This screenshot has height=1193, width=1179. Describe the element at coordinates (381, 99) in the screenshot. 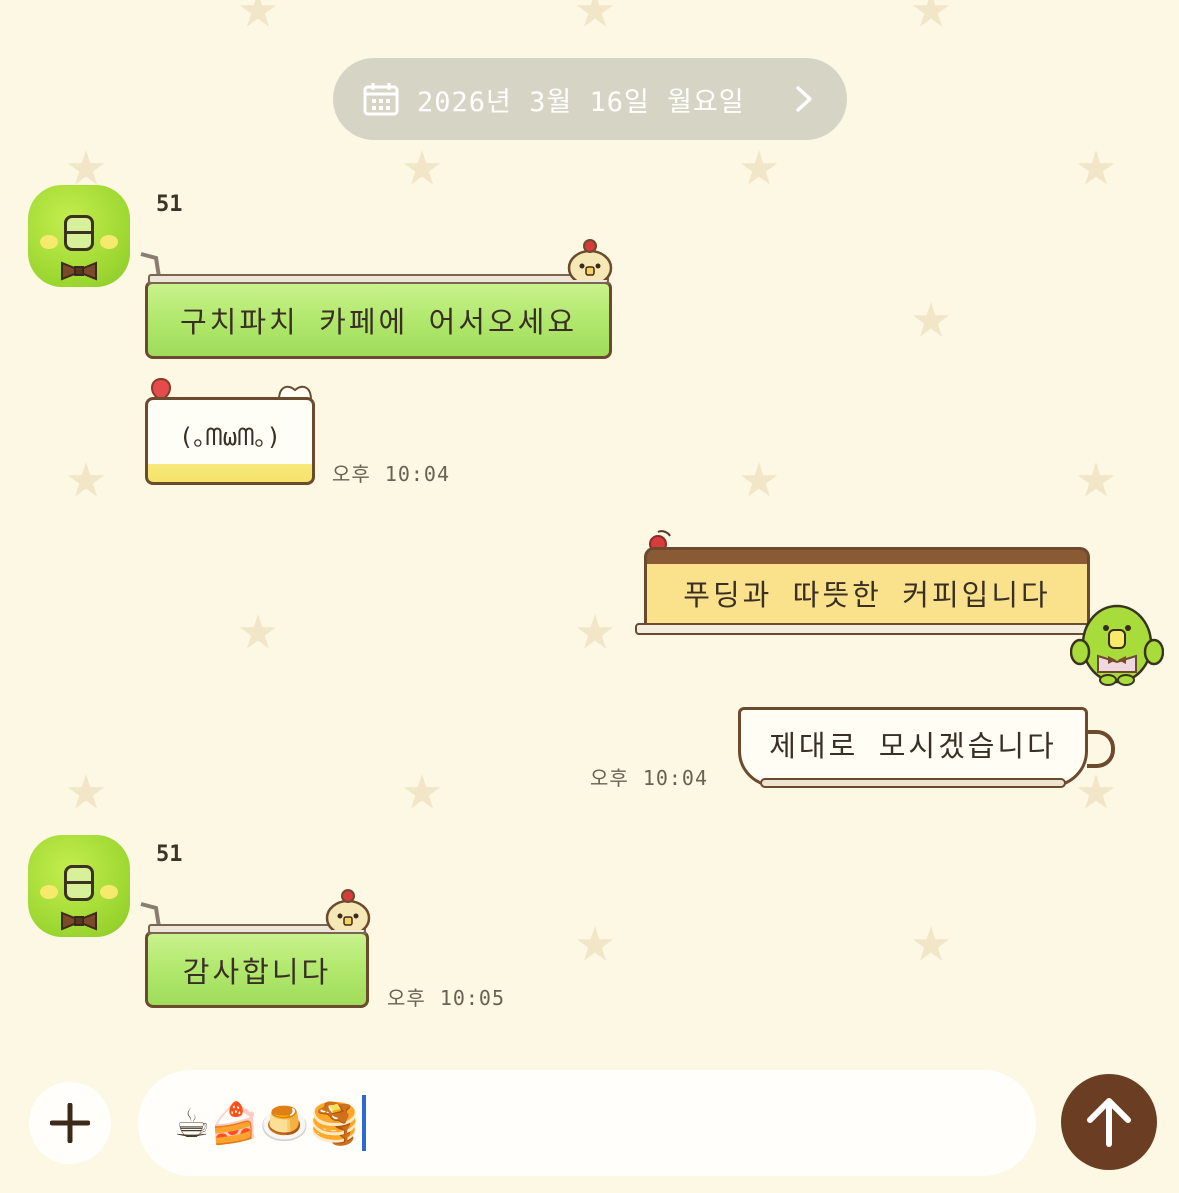

I see `calendar-icon` at that location.